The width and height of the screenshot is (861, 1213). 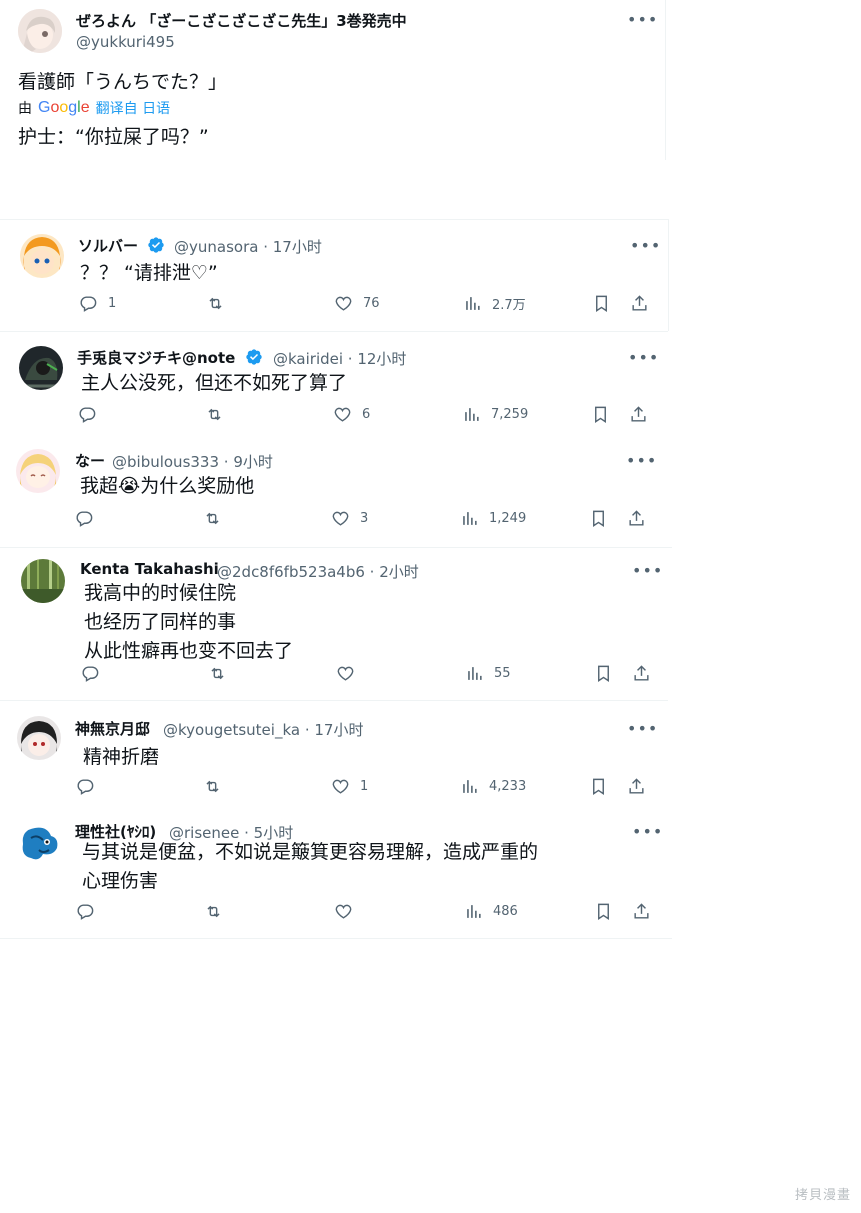 What do you see at coordinates (125, 42) in the screenshot?
I see `author-handle: @yukkuri495` at bounding box center [125, 42].